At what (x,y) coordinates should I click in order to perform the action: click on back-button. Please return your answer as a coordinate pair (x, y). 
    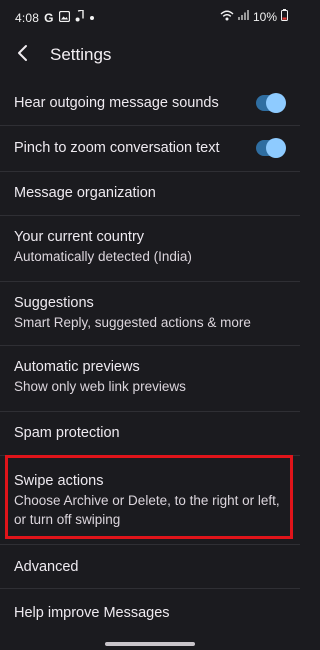
    Looking at the image, I should click on (23, 55).